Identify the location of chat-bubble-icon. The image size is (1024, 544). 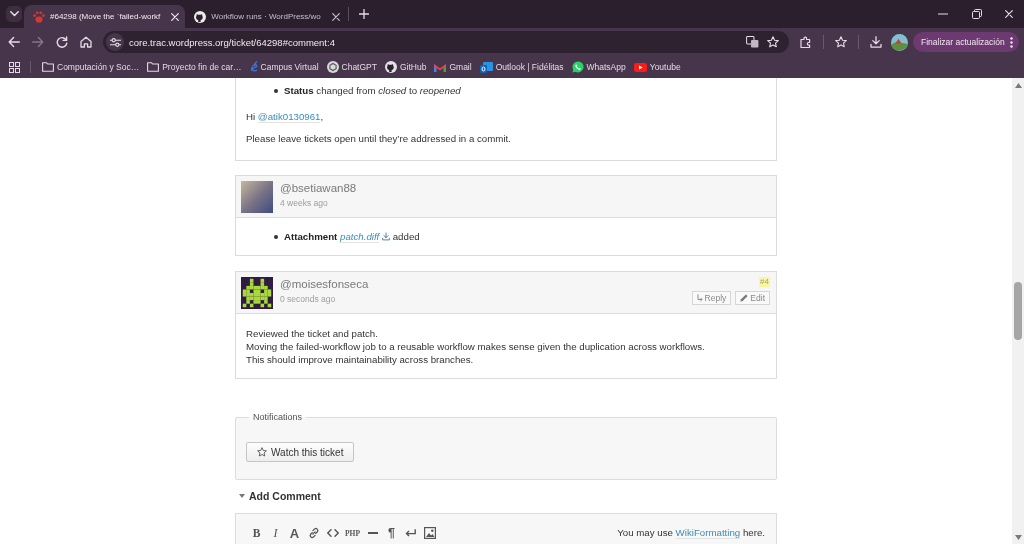
(577, 67).